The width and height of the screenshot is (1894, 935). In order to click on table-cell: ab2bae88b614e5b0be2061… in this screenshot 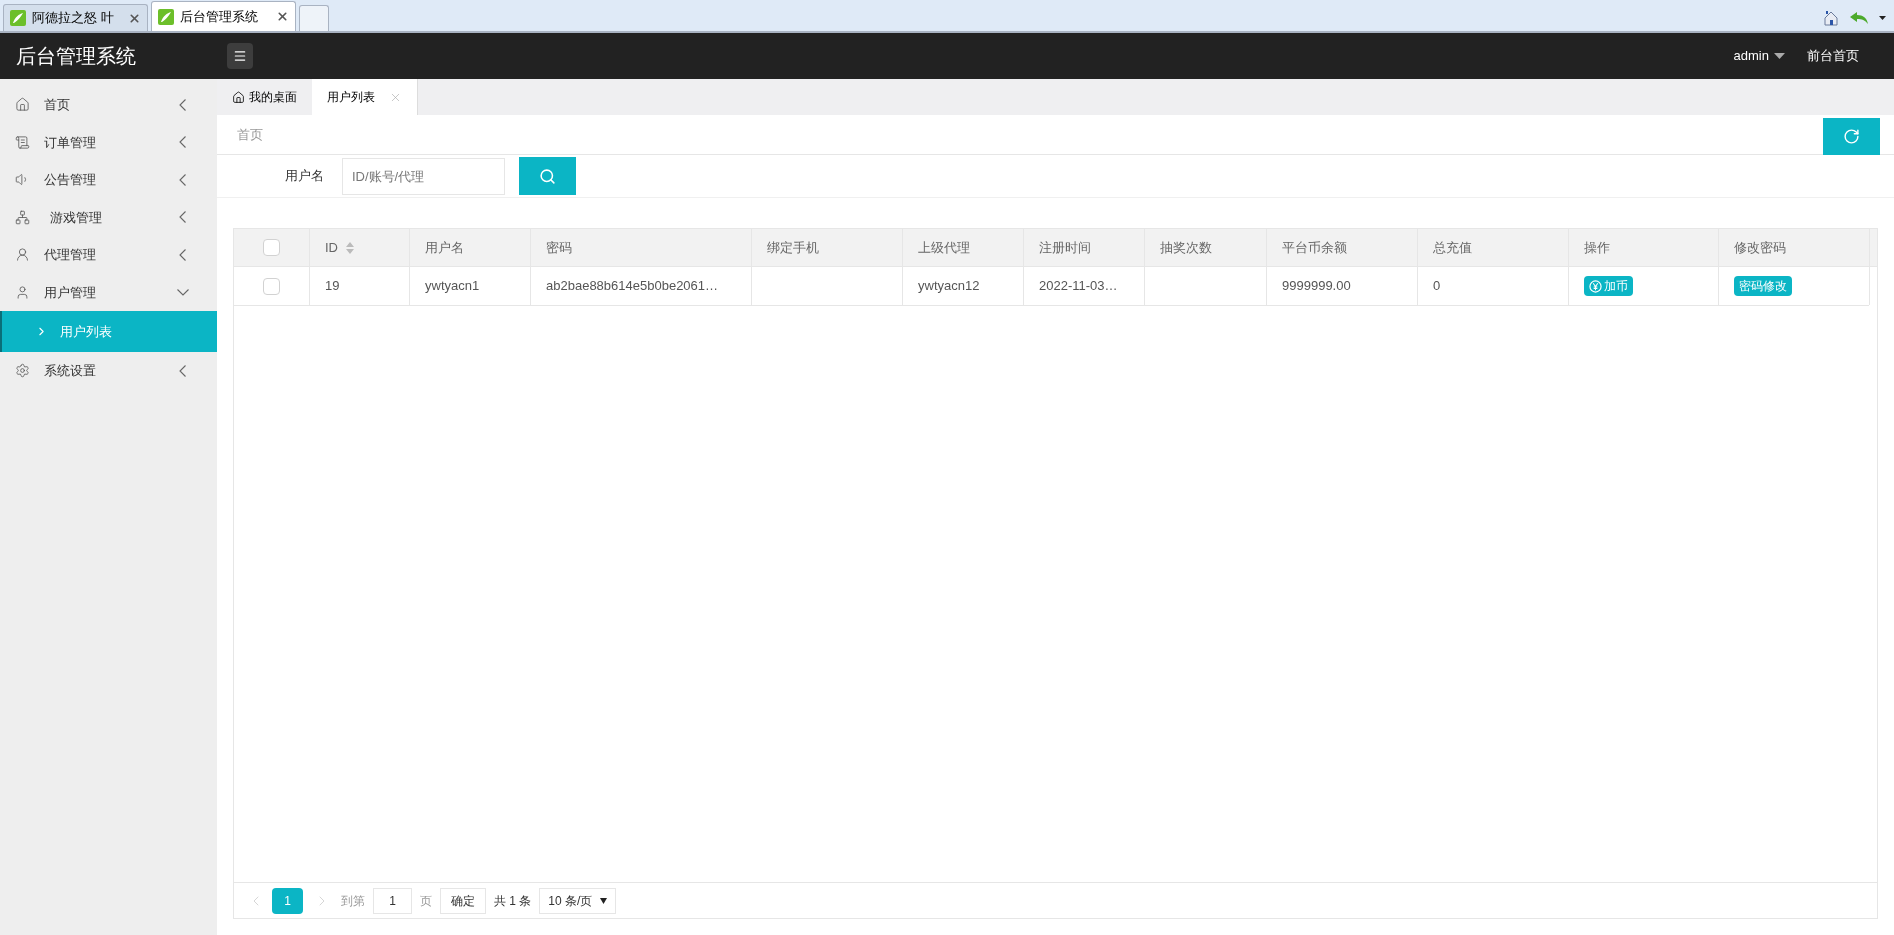, I will do `click(641, 286)`.